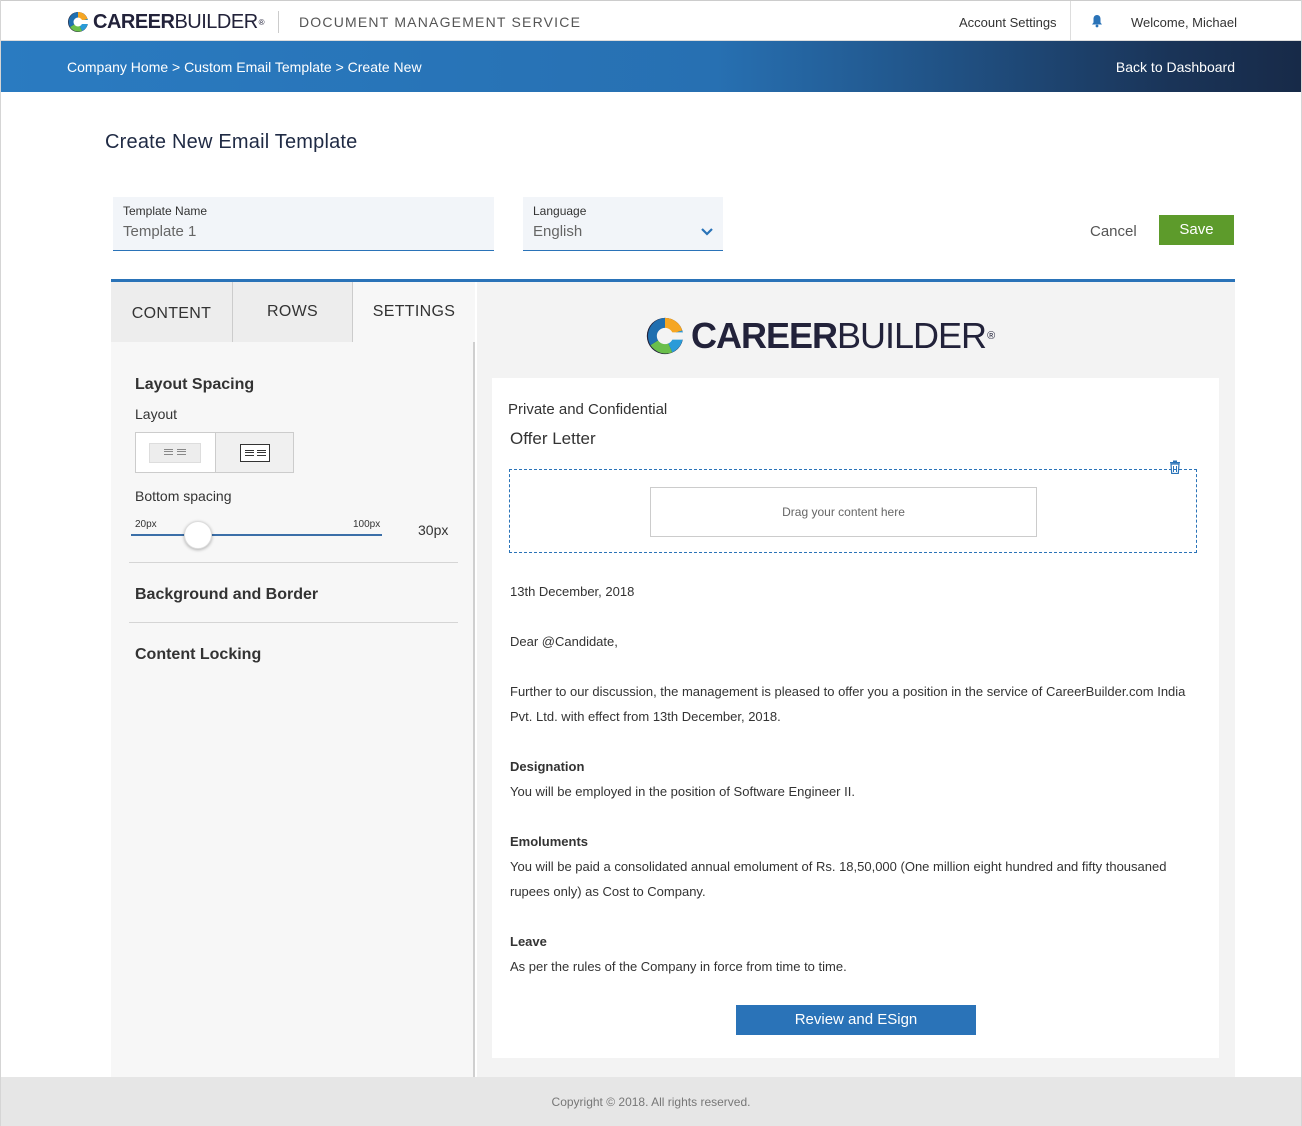  Describe the element at coordinates (216, 22) in the screenshot. I see `brand-text-light: BUILDER` at that location.